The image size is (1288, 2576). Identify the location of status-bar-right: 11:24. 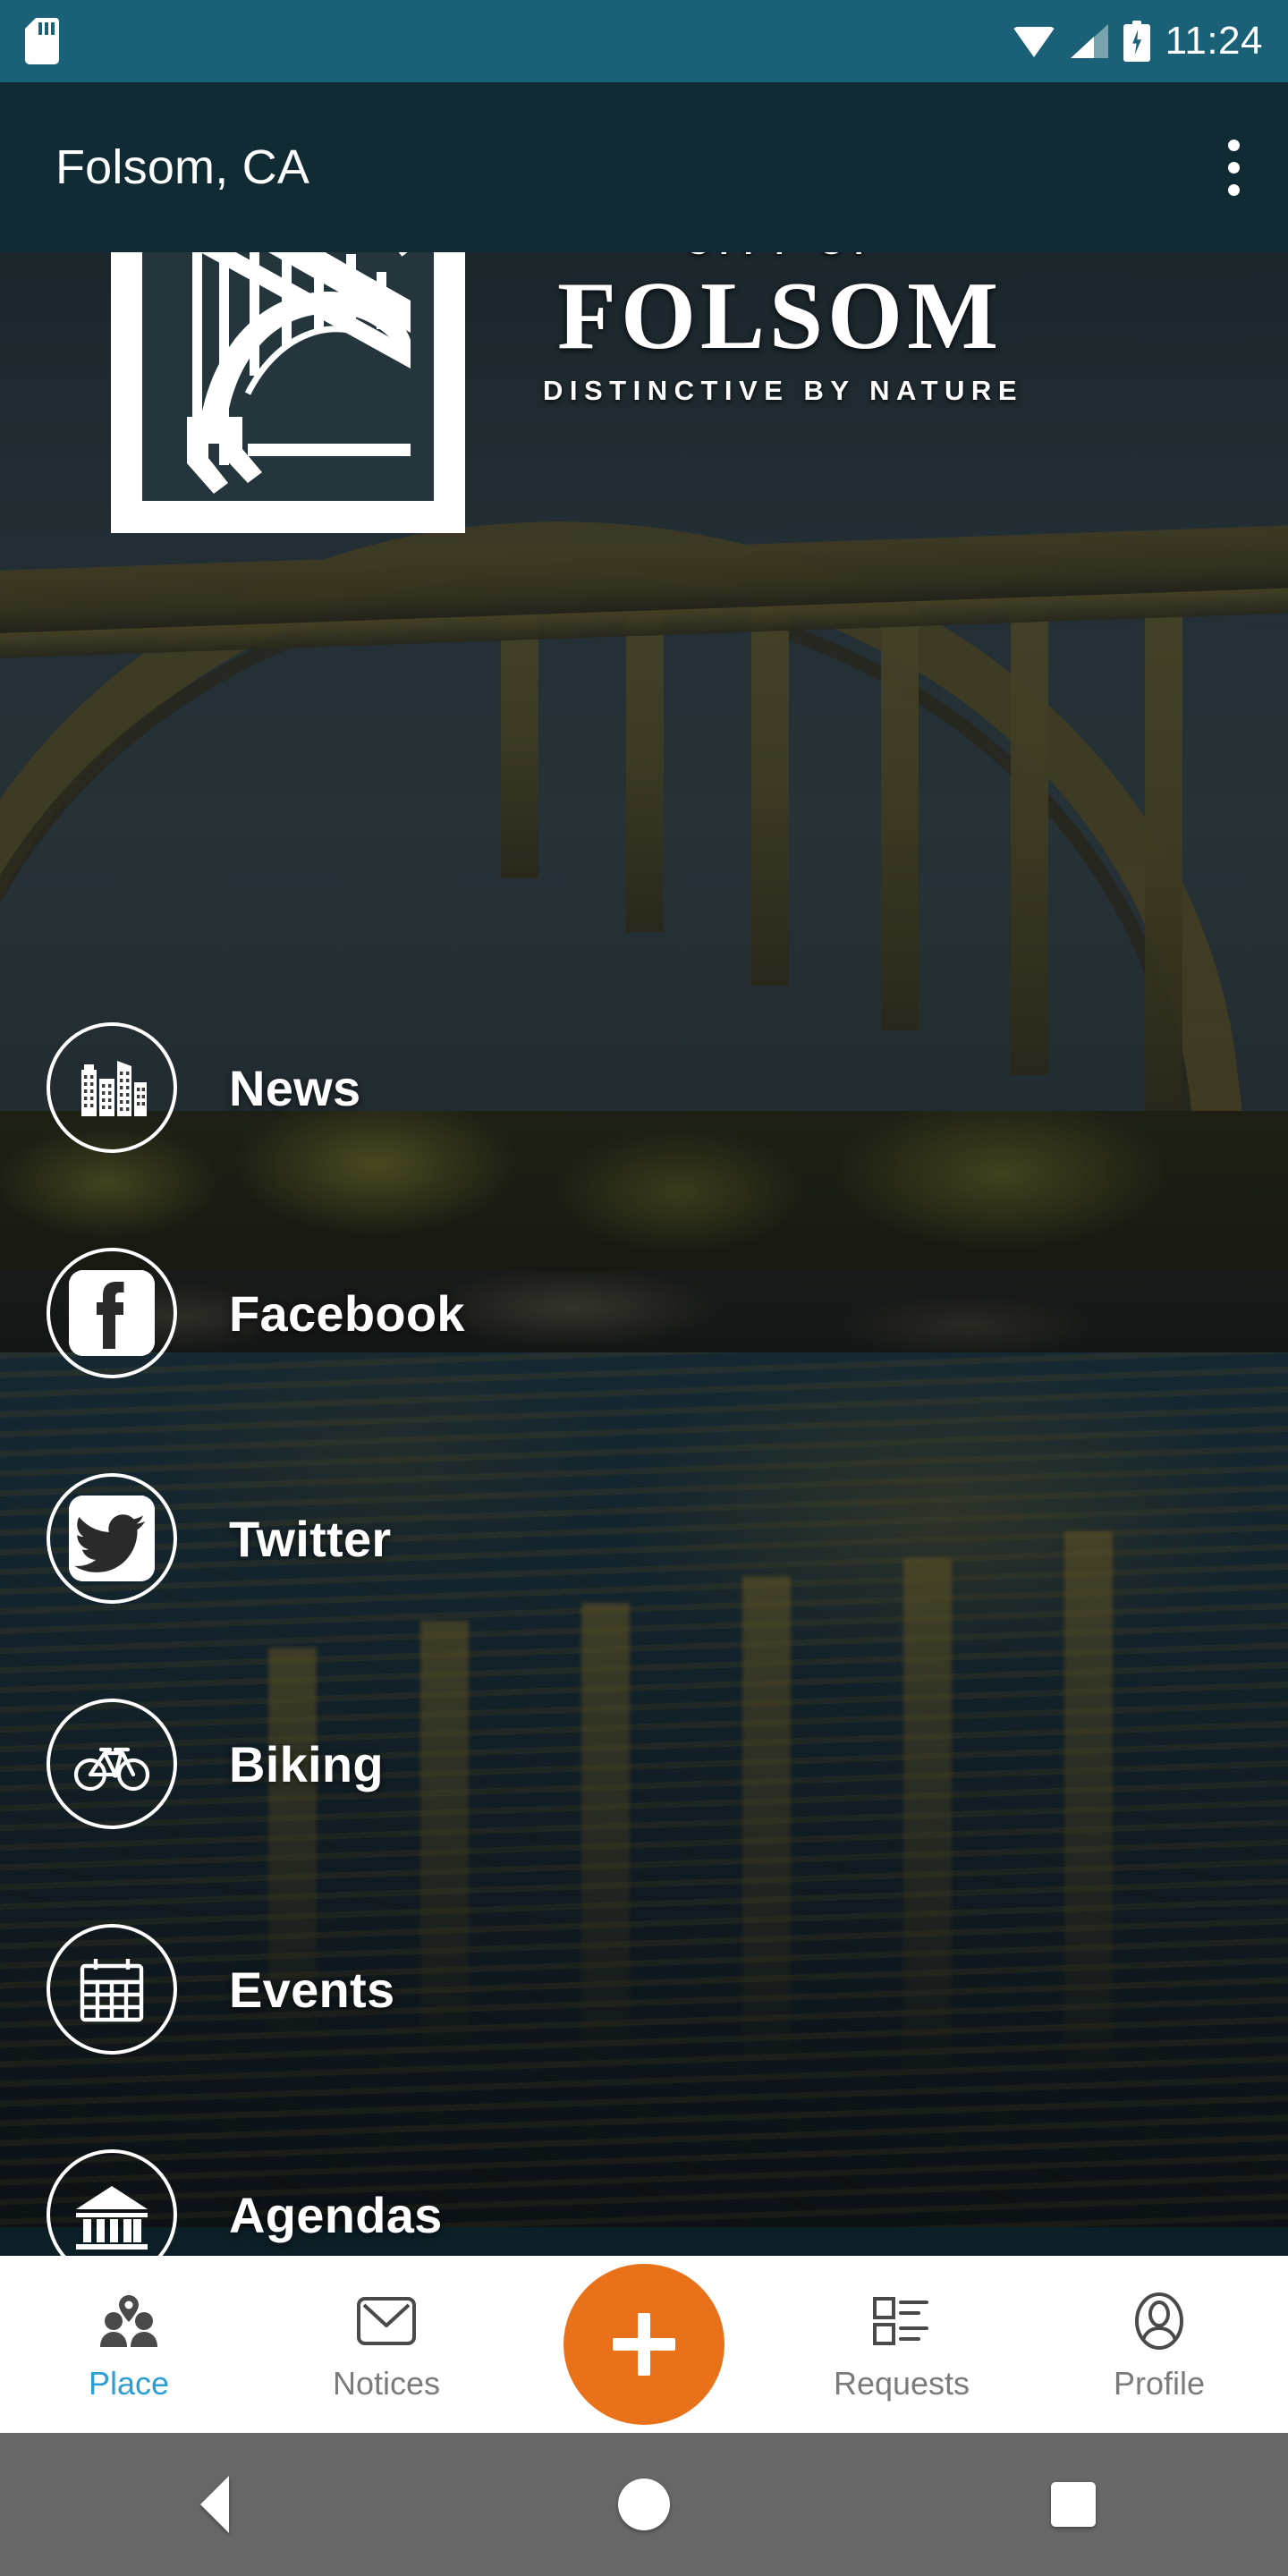
(1150, 41).